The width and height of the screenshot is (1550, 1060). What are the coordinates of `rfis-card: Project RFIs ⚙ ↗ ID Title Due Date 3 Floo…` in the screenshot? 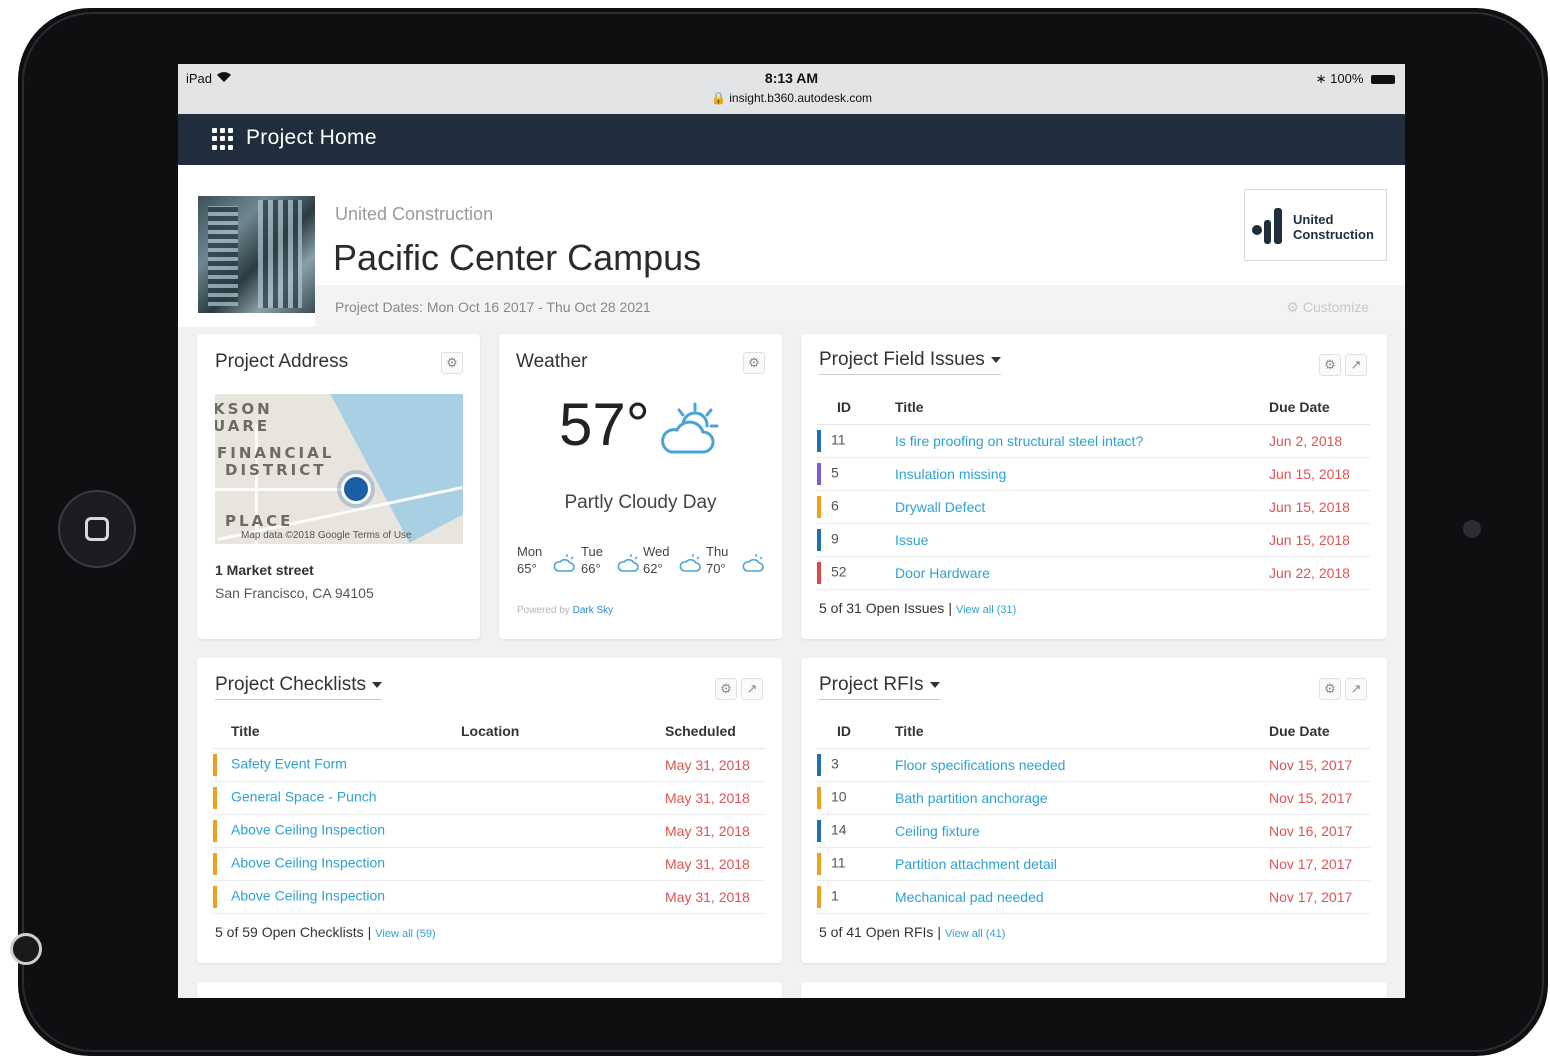 It's located at (1094, 810).